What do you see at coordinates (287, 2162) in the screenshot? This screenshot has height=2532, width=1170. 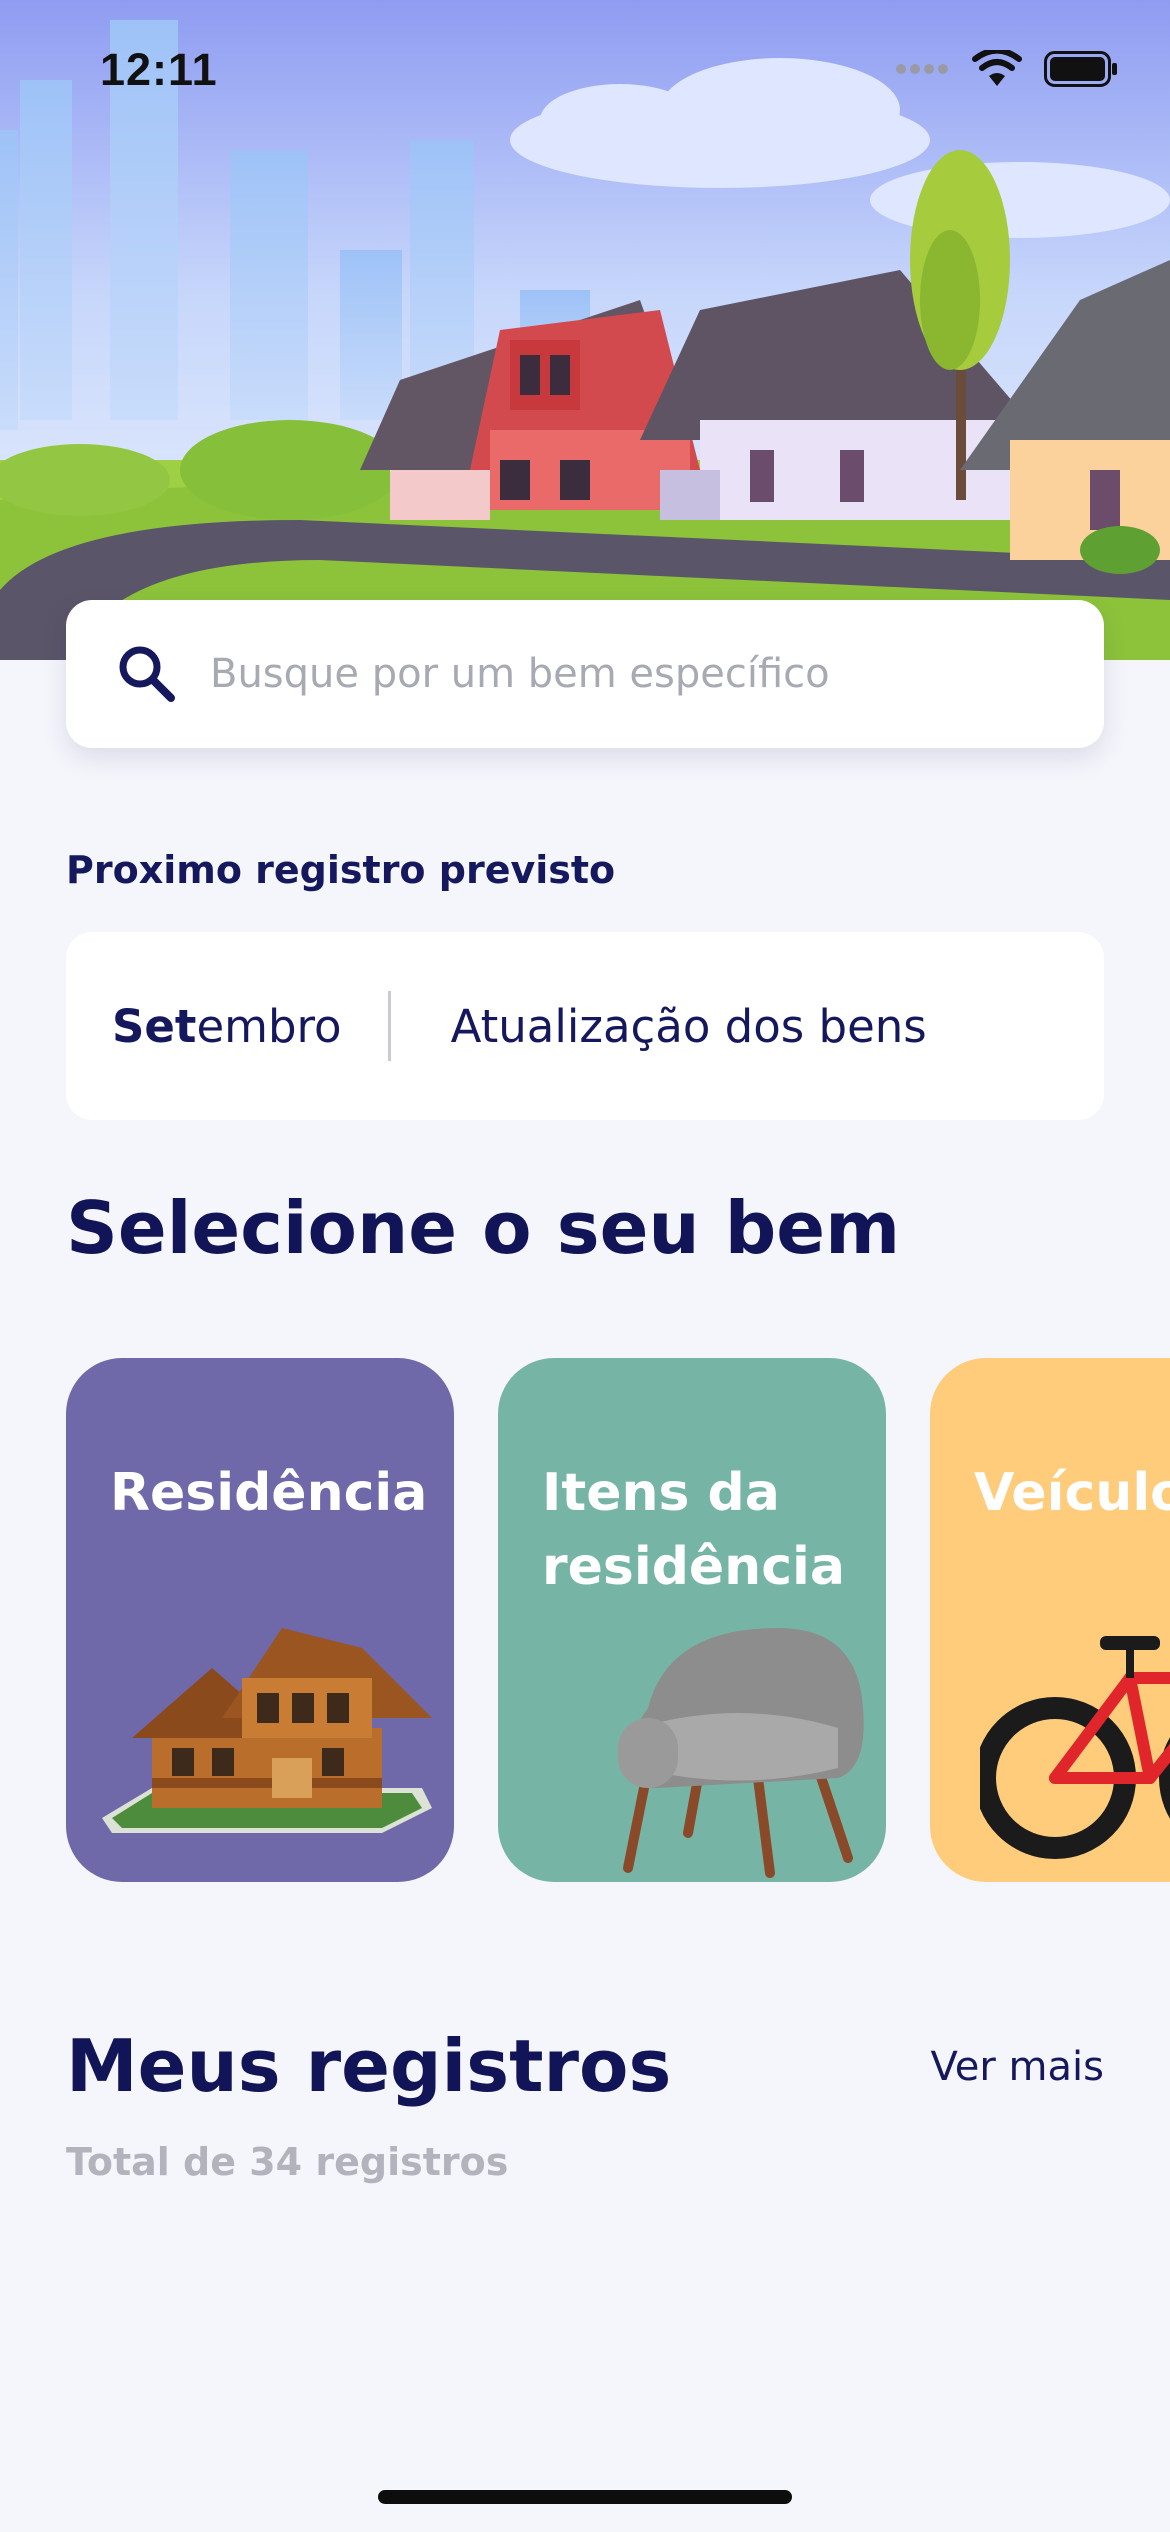 I see `registros-count: Total de 34 registros` at bounding box center [287, 2162].